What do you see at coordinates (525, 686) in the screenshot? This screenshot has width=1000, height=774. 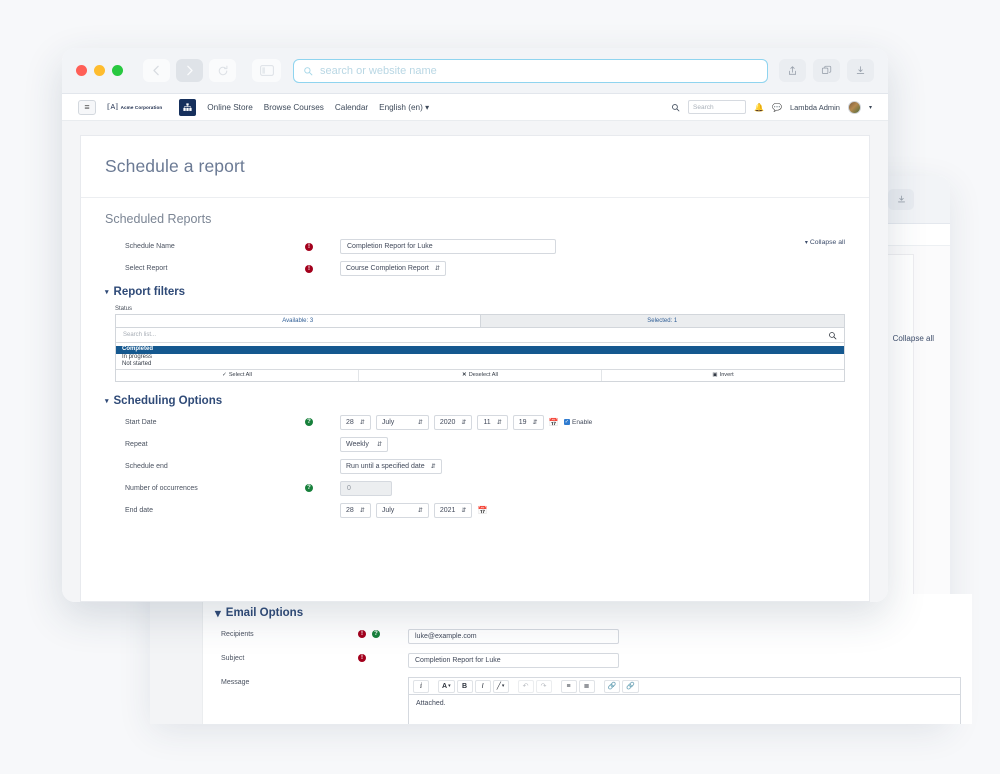 I see `undo-icon: ↶` at bounding box center [525, 686].